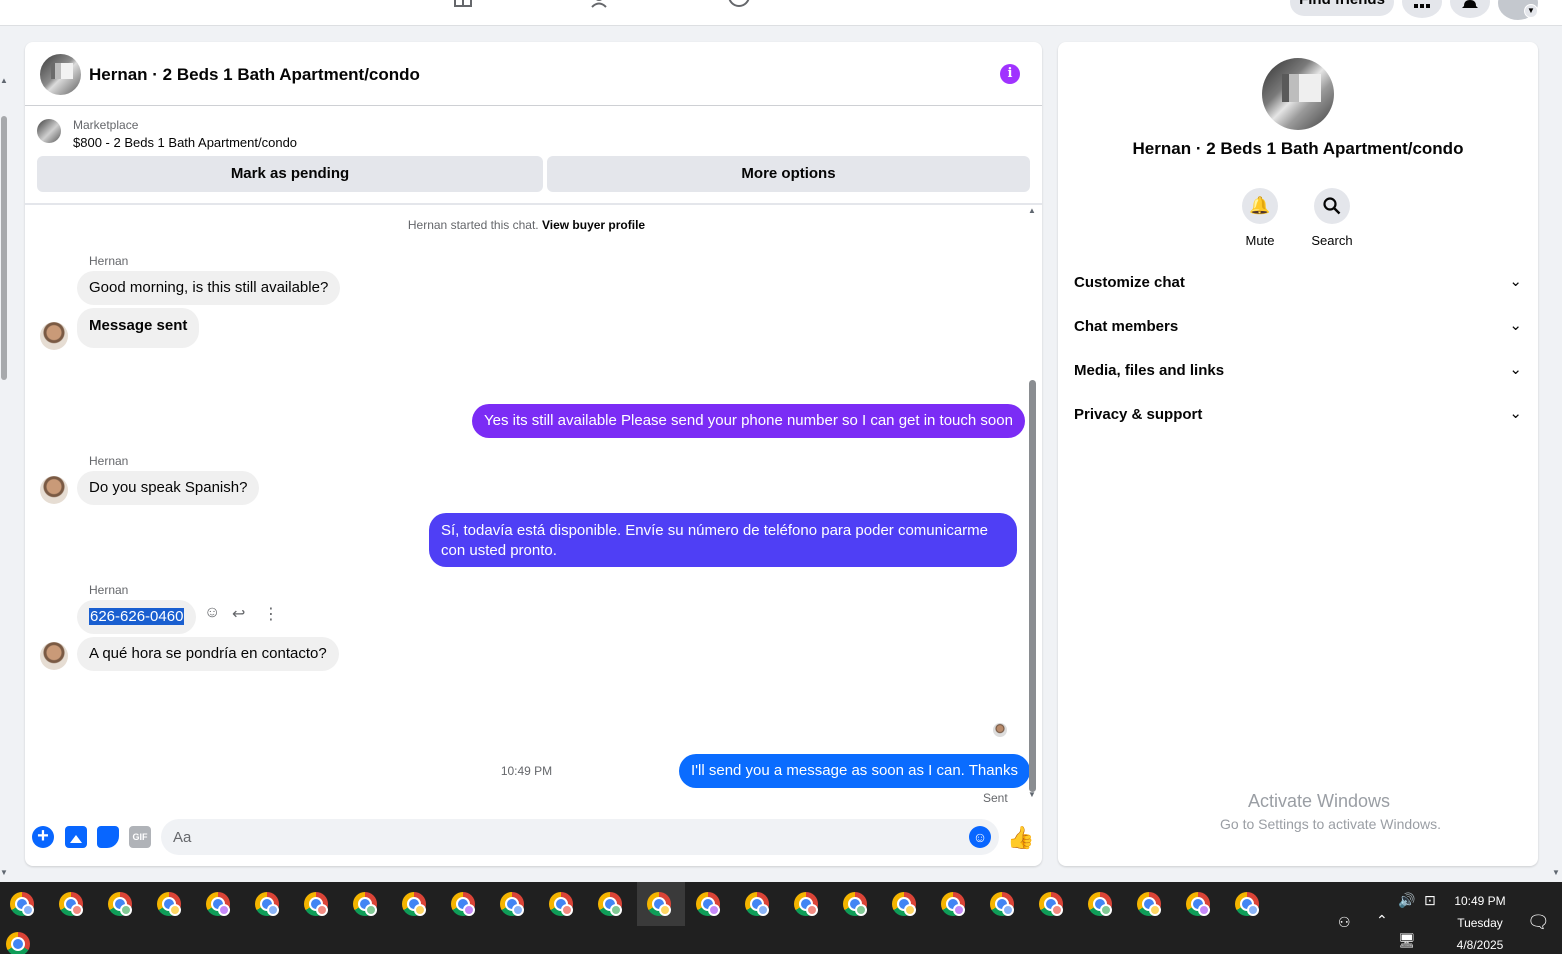 This screenshot has height=954, width=1562. What do you see at coordinates (1480, 945) in the screenshot?
I see `clock-date: 4/8/2025` at bounding box center [1480, 945].